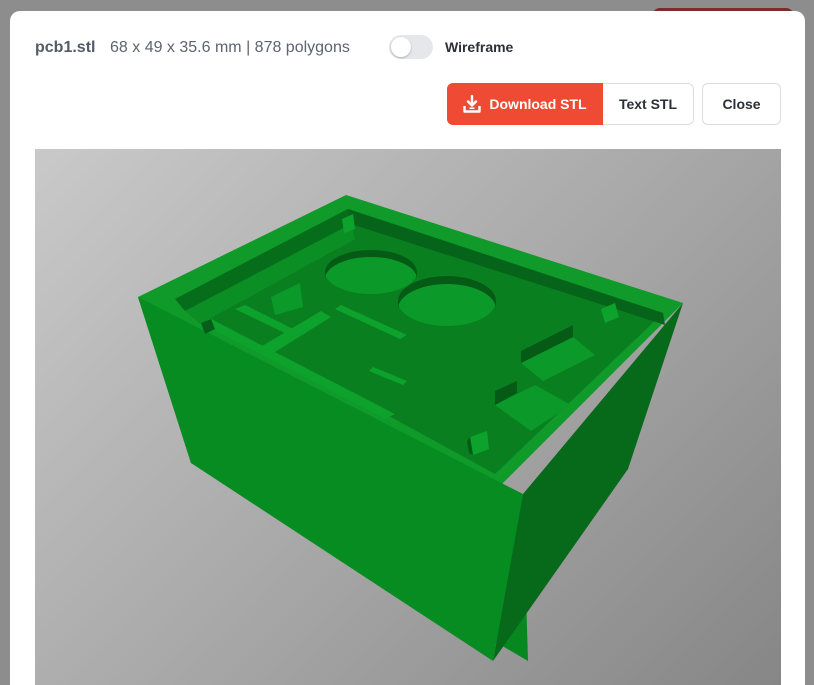 The width and height of the screenshot is (814, 685). What do you see at coordinates (401, 47) in the screenshot?
I see `toggle-knob` at bounding box center [401, 47].